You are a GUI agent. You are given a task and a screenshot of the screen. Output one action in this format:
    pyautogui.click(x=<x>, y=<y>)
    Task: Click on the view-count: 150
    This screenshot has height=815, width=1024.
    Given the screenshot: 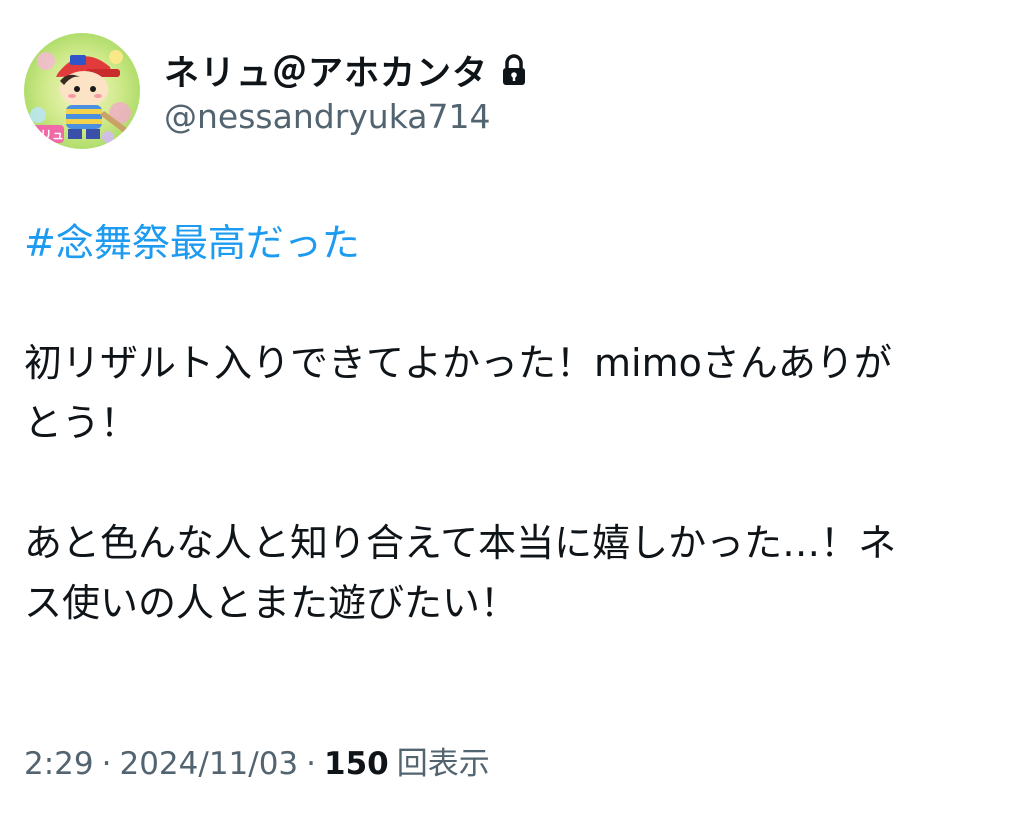 What is the action you would take?
    pyautogui.click(x=356, y=764)
    